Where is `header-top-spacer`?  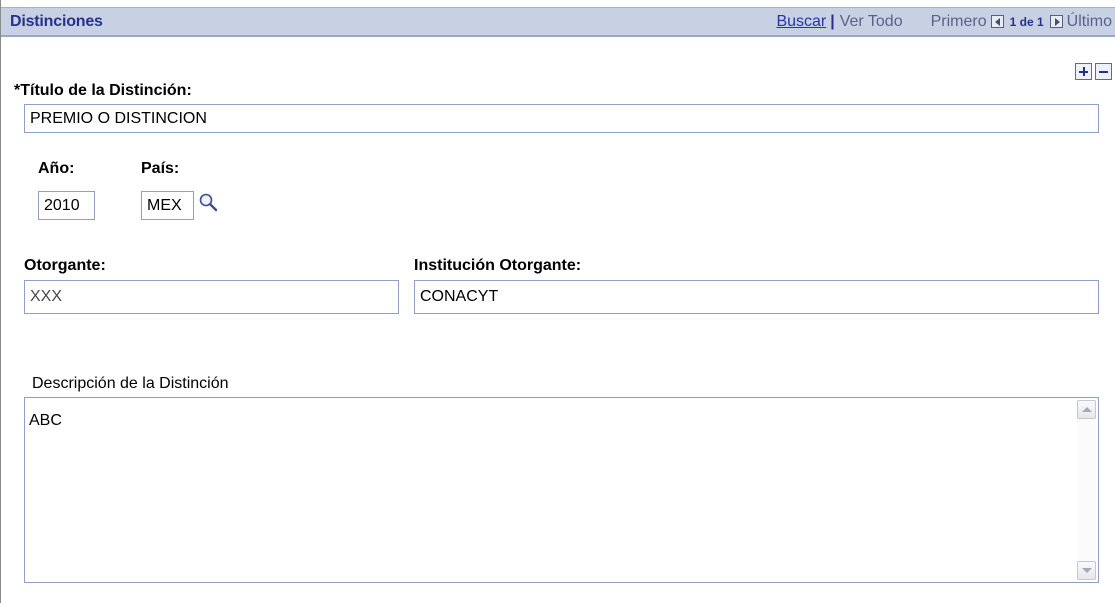 header-top-spacer is located at coordinates (558, 3).